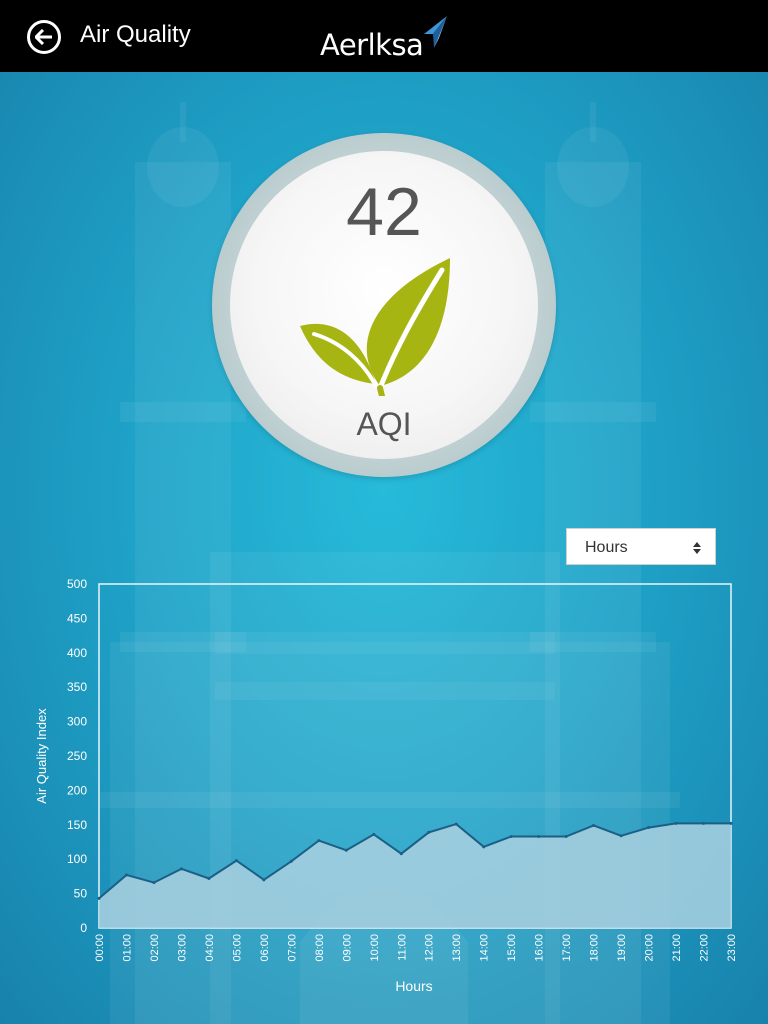 The height and width of the screenshot is (1024, 768). What do you see at coordinates (384, 424) in the screenshot?
I see `aqi-label: AQI` at bounding box center [384, 424].